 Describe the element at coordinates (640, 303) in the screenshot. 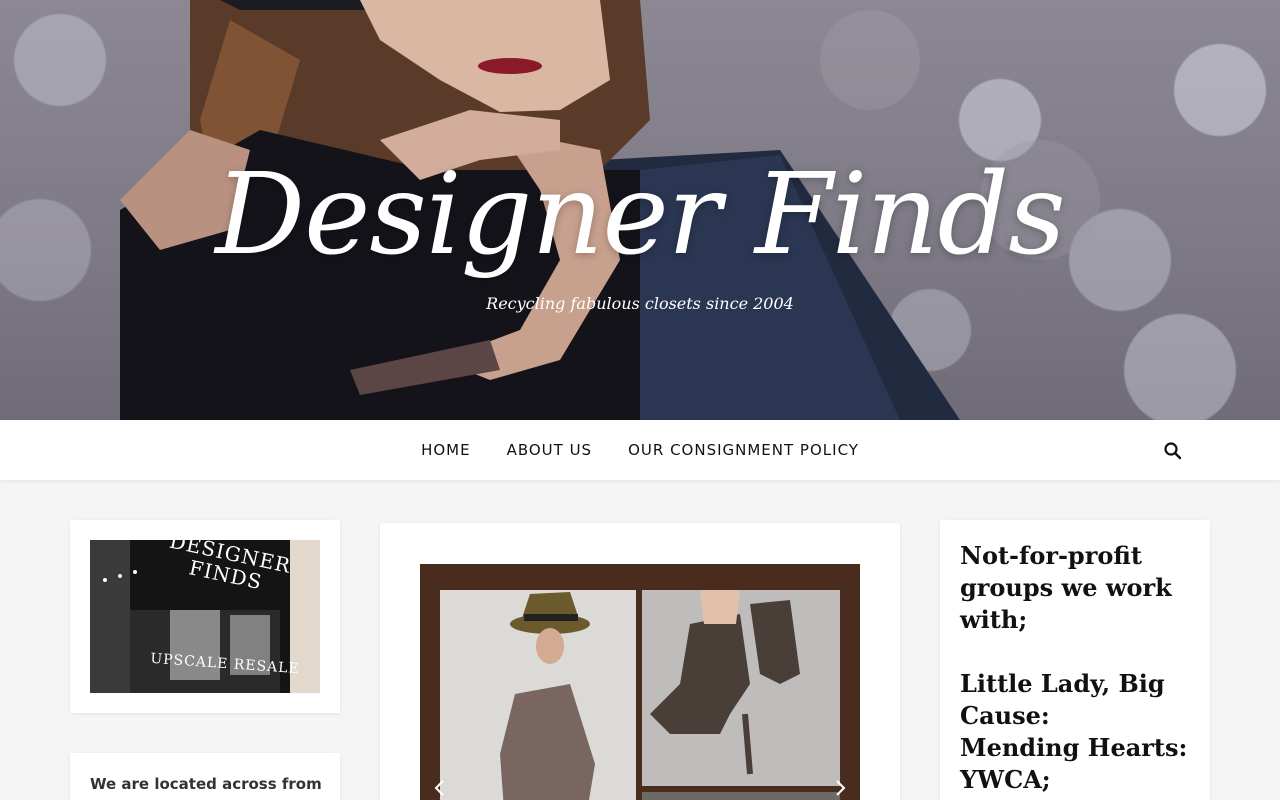

I see `site-tagline: Recycling fabulous closets since 2004` at that location.